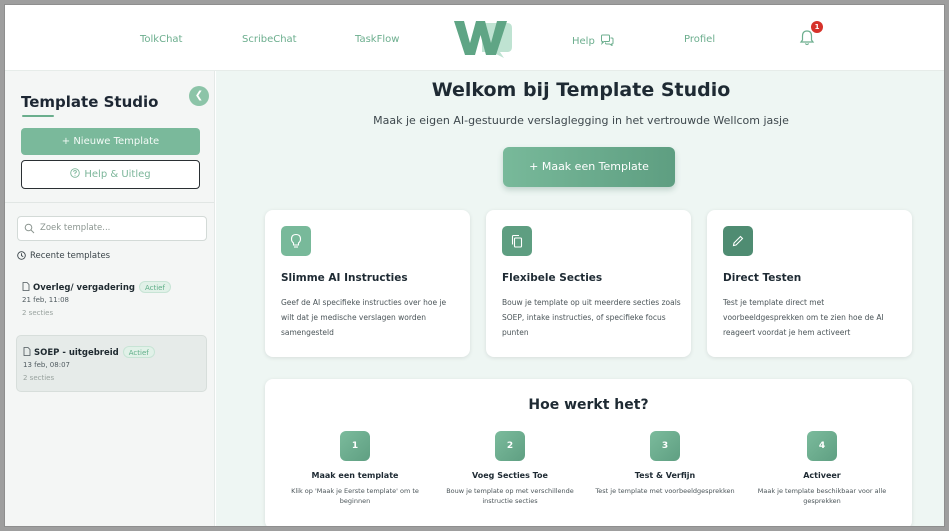 The height and width of the screenshot is (531, 949). What do you see at coordinates (377, 39) in the screenshot?
I see `nav-taskflow: TaskFlow` at bounding box center [377, 39].